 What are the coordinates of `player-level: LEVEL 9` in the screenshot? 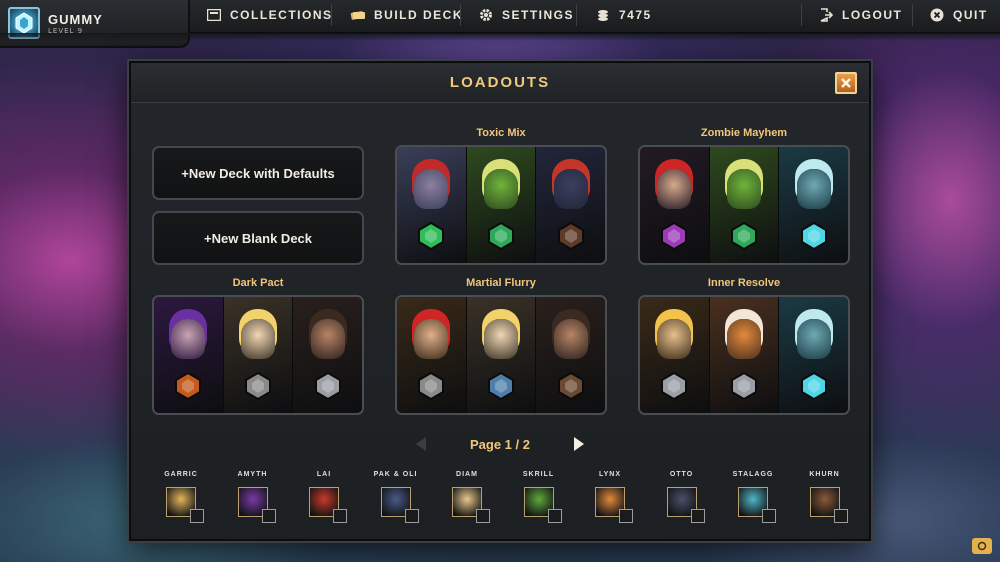 It's located at (66, 30).